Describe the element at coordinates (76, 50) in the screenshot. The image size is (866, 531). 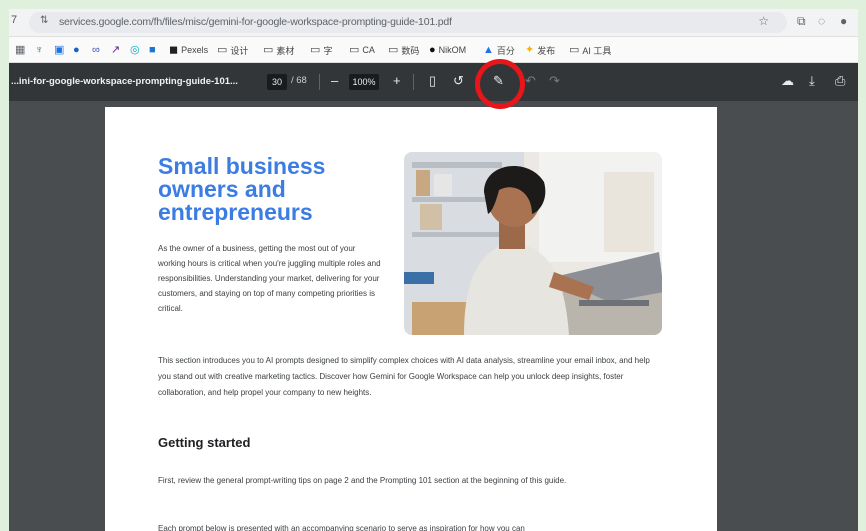
I see `bookmark-icon-3: ●` at that location.